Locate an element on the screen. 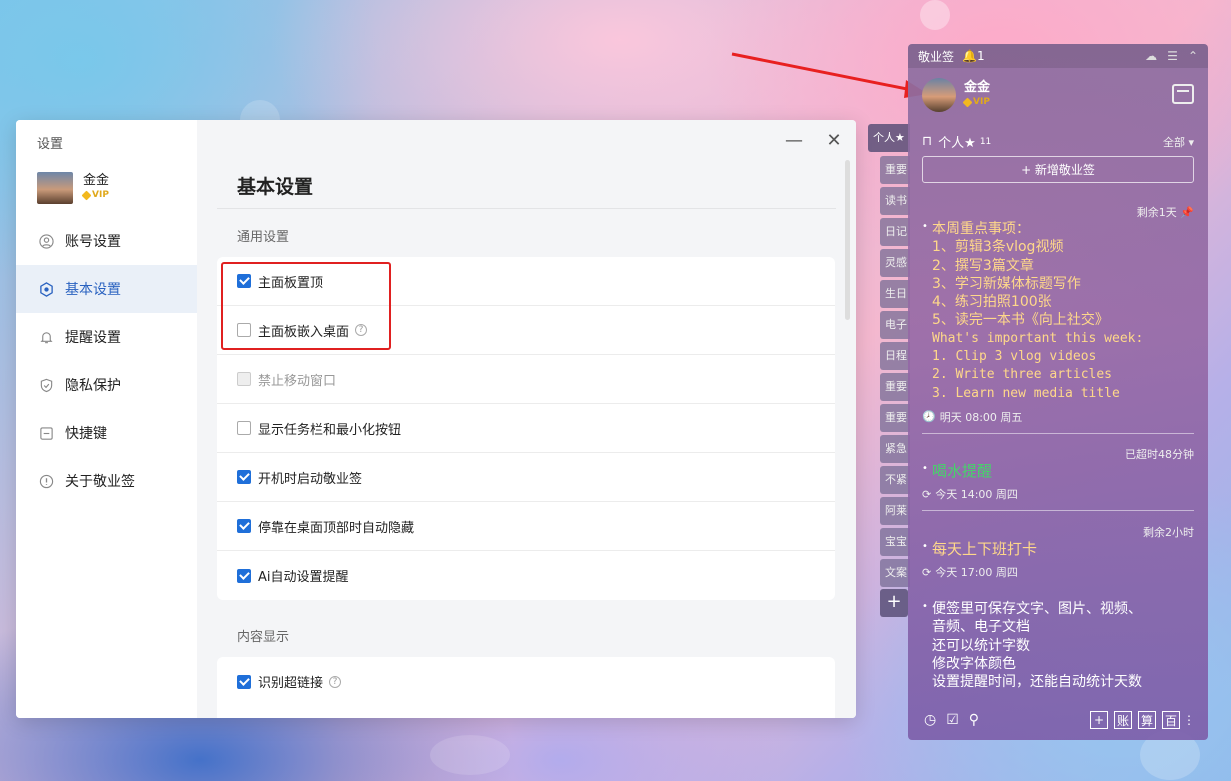 This screenshot has height=781, width=1231. tab-category: 紧急 is located at coordinates (895, 449).